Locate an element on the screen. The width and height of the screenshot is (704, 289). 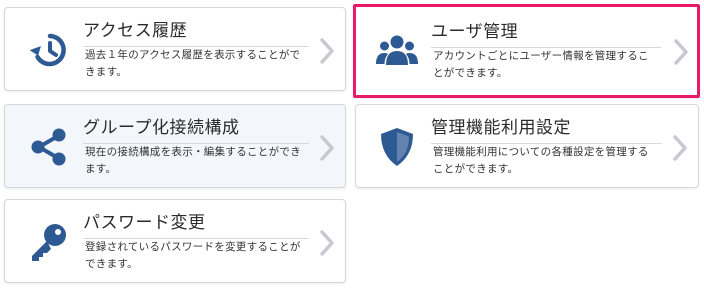
card-group-config: グループ化接続構成 現在の接続構成を表示・編集することができます。 is located at coordinates (175, 146).